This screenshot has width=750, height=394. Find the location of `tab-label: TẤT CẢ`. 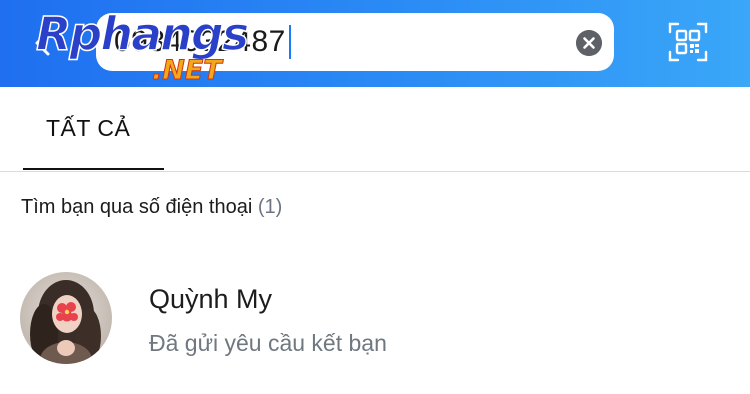

tab-label: TẤT CẢ is located at coordinates (88, 128).